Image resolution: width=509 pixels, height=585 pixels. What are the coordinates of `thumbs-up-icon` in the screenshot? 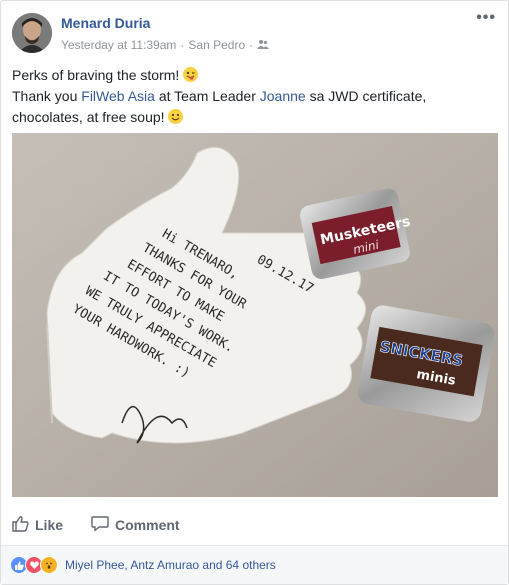 It's located at (20, 525).